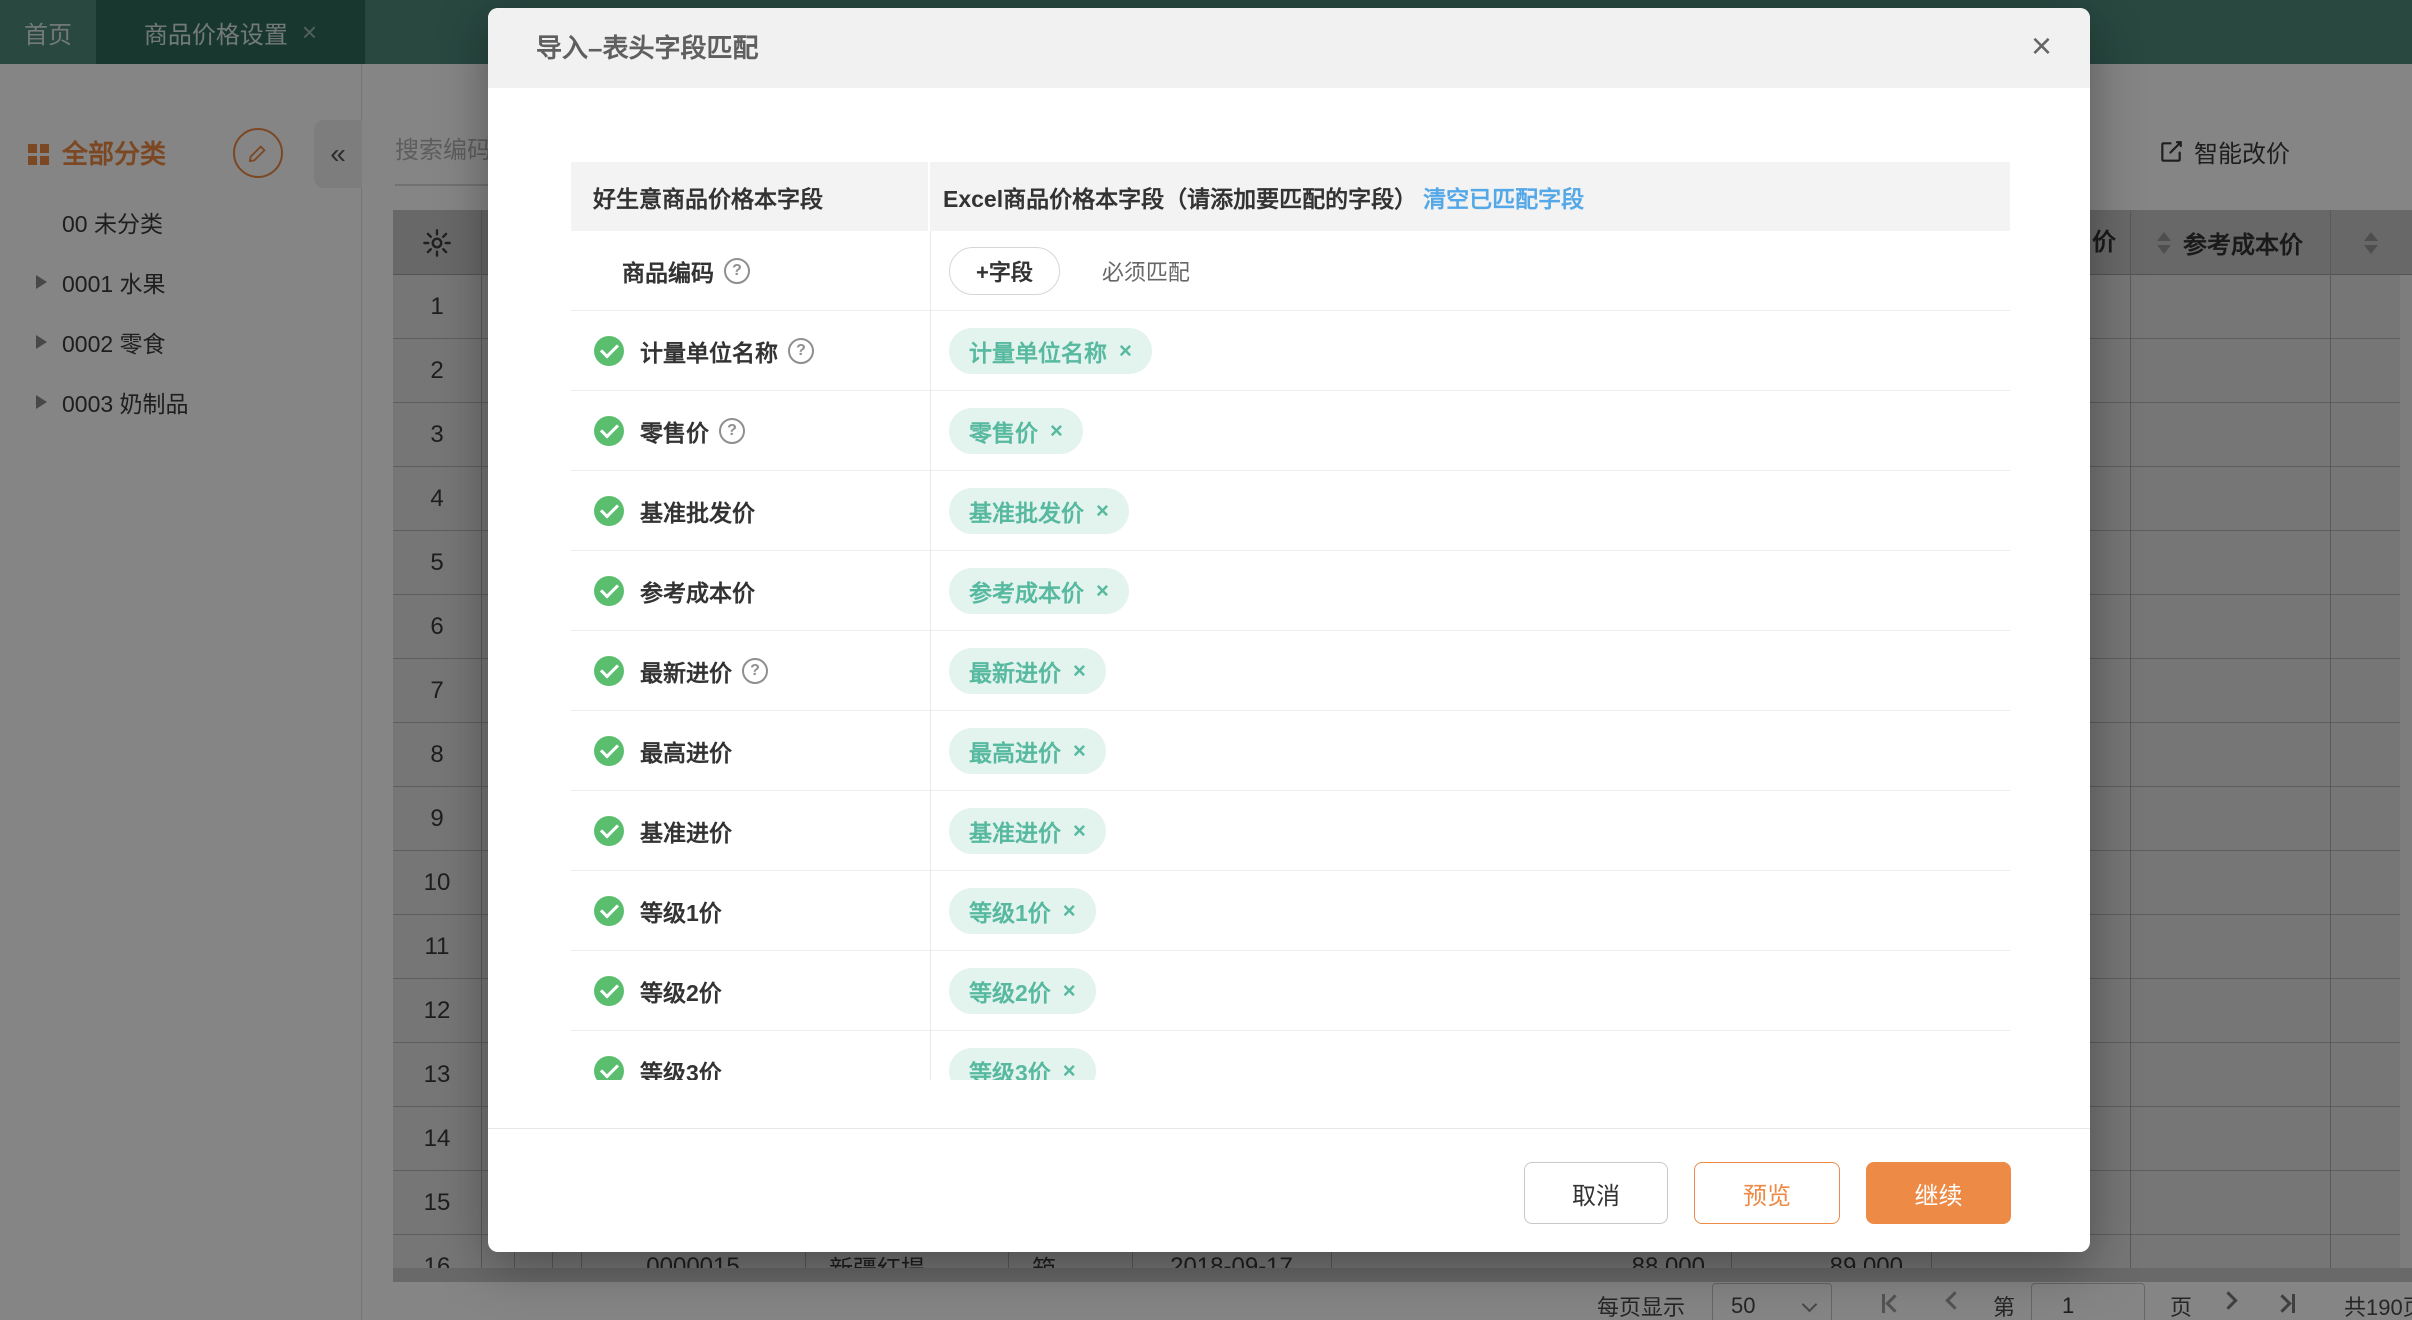 The image size is (2412, 1320). I want to click on add-field-button: +字段, so click(1004, 270).